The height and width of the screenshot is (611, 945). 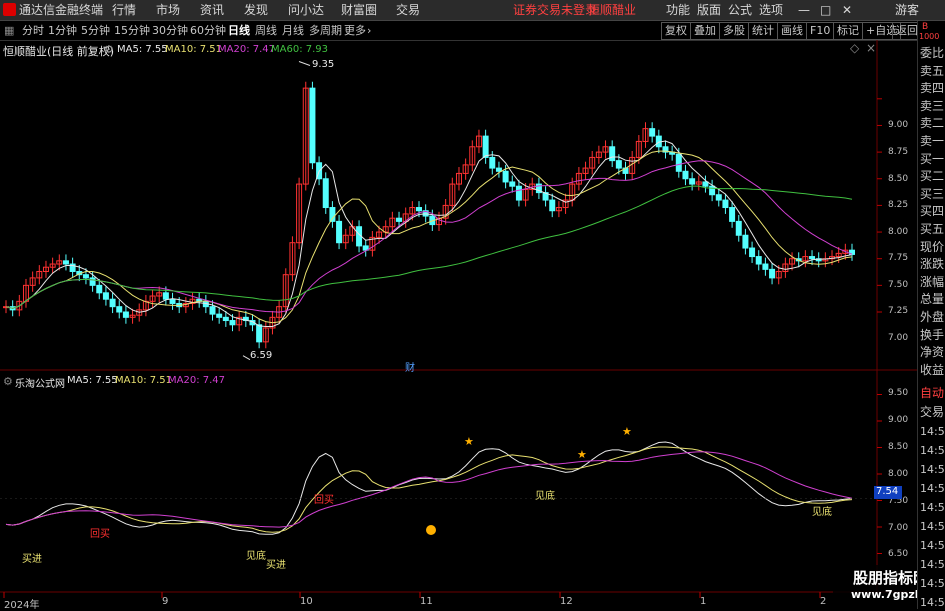 I want to click on rebuy-signal: 回买, so click(x=100, y=534).